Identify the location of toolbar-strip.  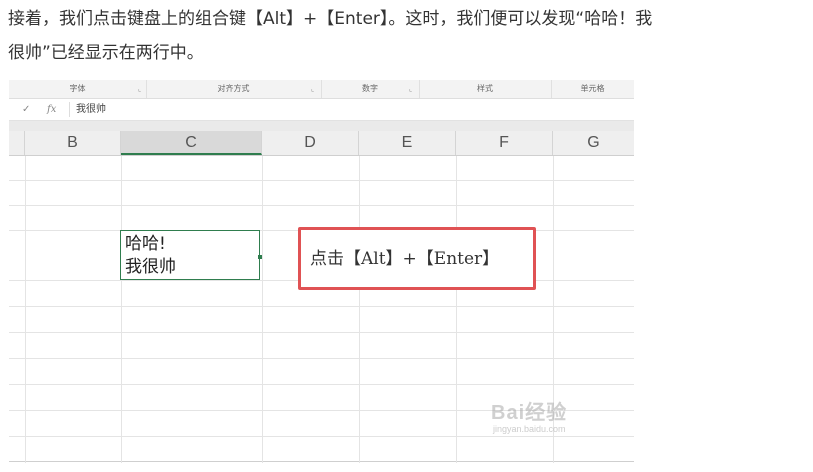
(321, 126).